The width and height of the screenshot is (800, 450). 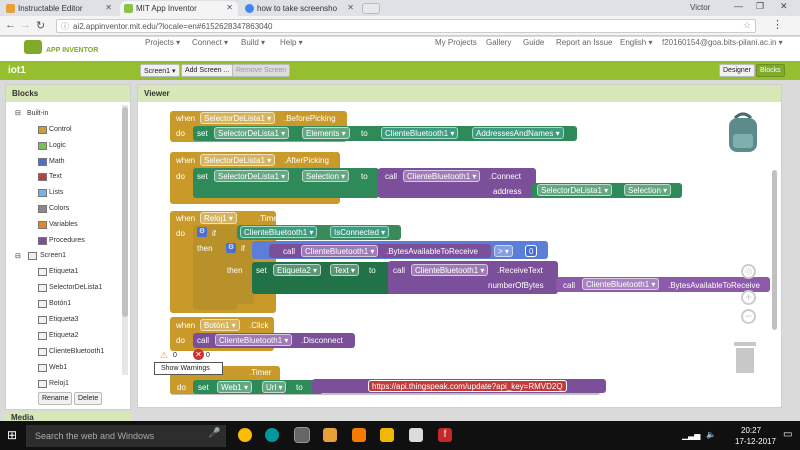 I want to click on link-gallery: Gallery, so click(x=498, y=42).